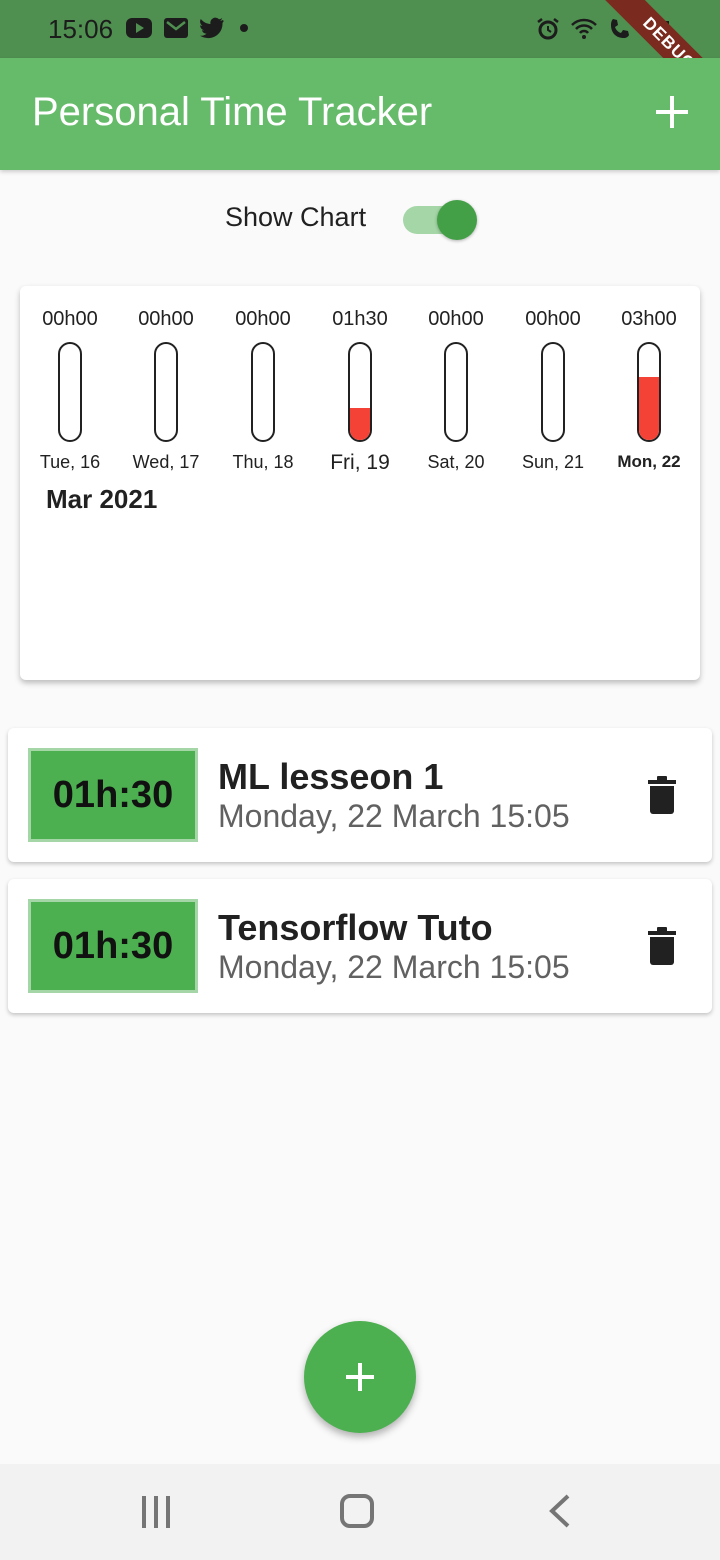 This screenshot has width=720, height=1560. I want to click on chart-day-value: 03h00, so click(649, 319).